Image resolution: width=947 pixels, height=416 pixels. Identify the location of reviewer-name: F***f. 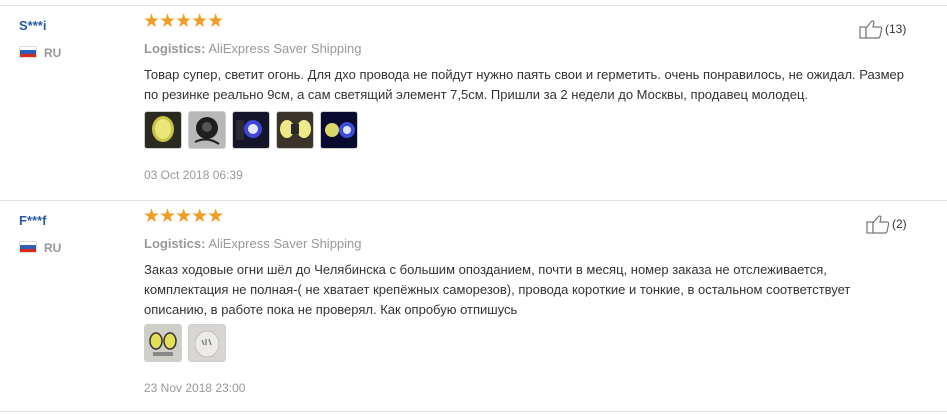
(32, 220).